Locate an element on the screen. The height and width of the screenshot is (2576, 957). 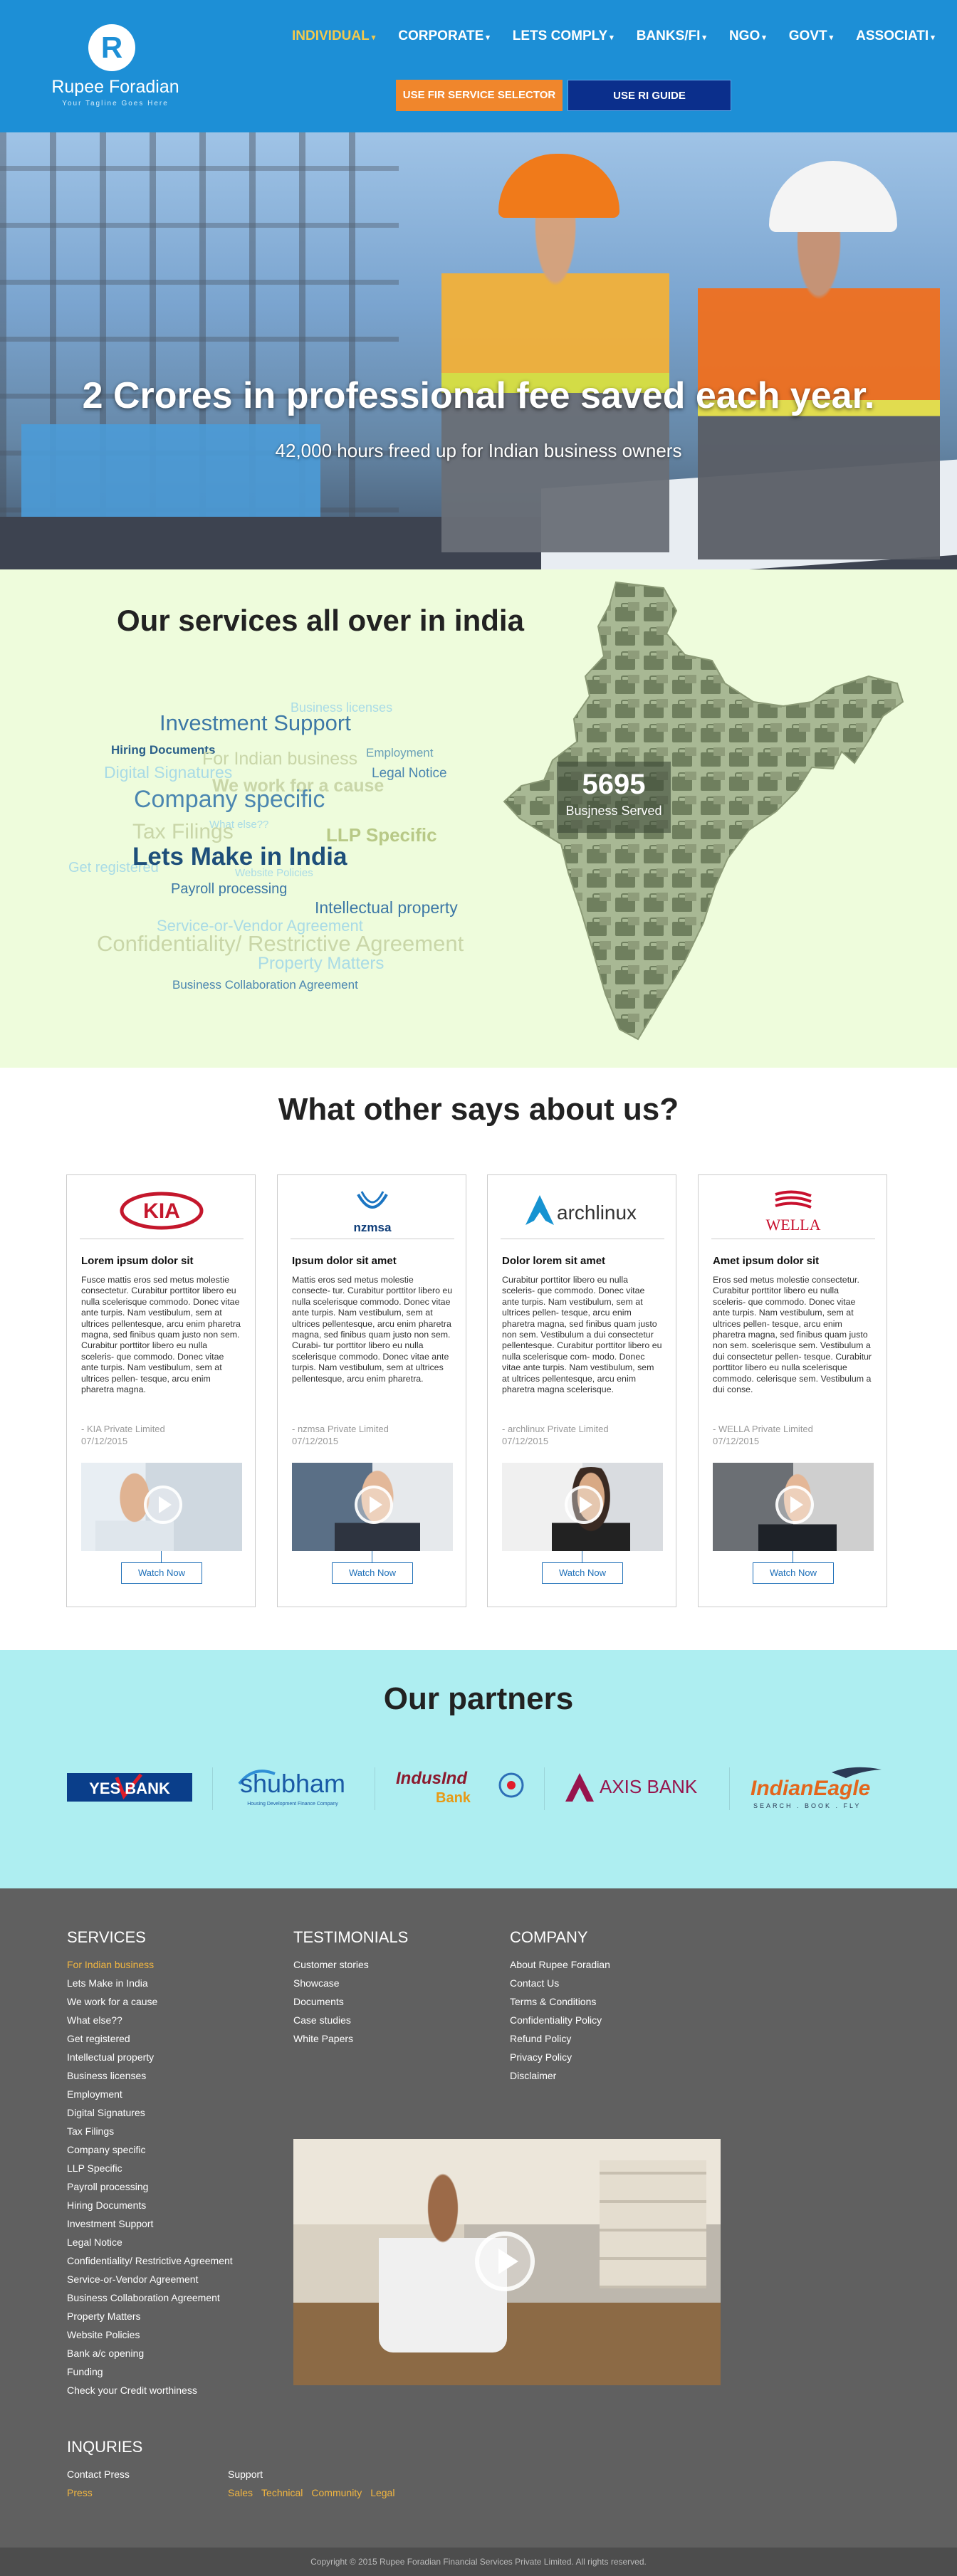
ri-guide-button: USE RI GUIDE is located at coordinates (649, 96).